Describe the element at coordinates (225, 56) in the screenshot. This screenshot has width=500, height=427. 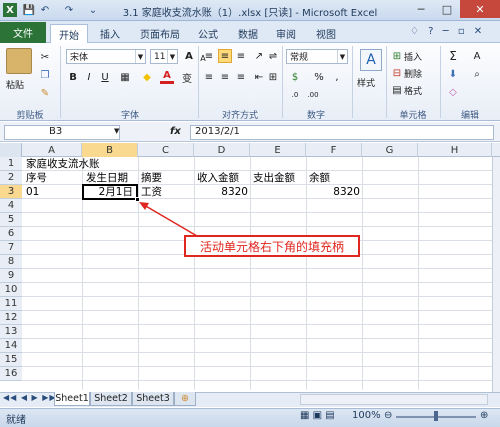
I see `align-middle-icon: ≡` at that location.